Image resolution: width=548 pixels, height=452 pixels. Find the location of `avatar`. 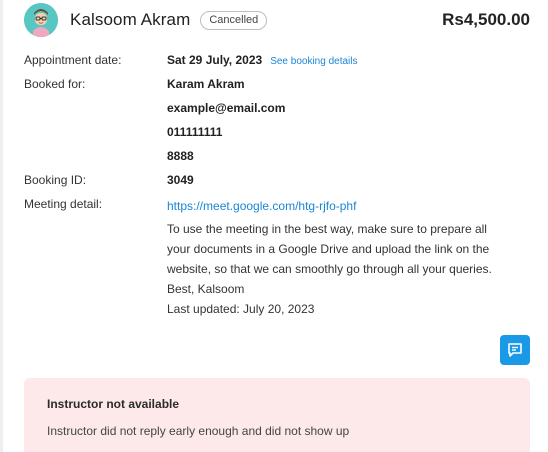

avatar is located at coordinates (41, 20).